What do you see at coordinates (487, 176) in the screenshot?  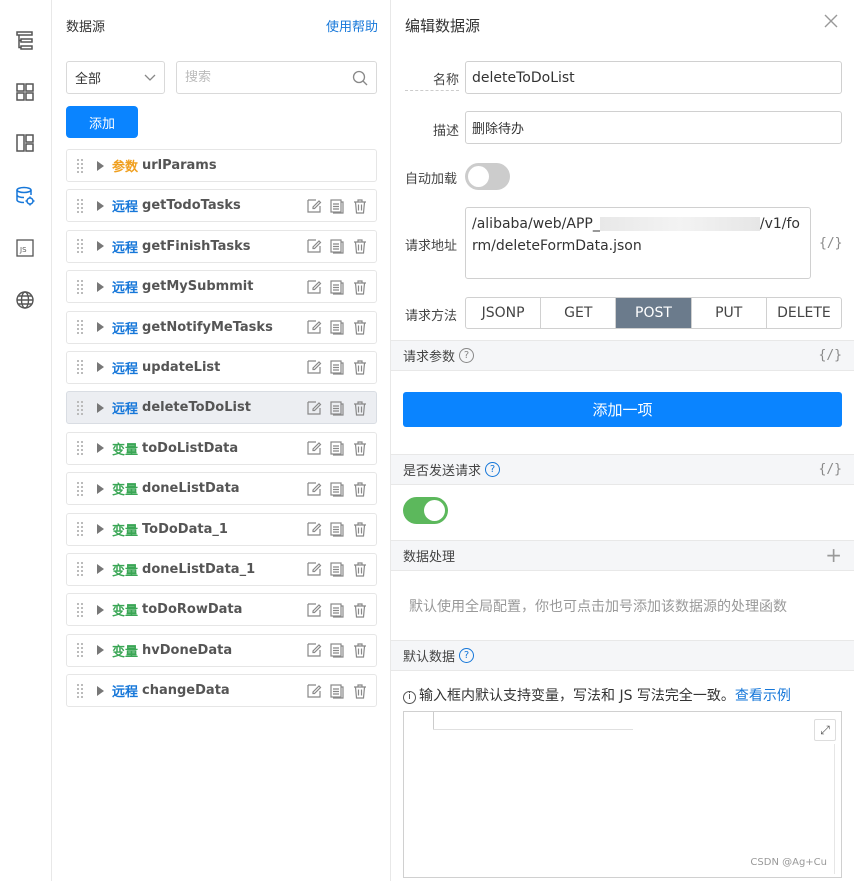 I see `autoload-toggle` at bounding box center [487, 176].